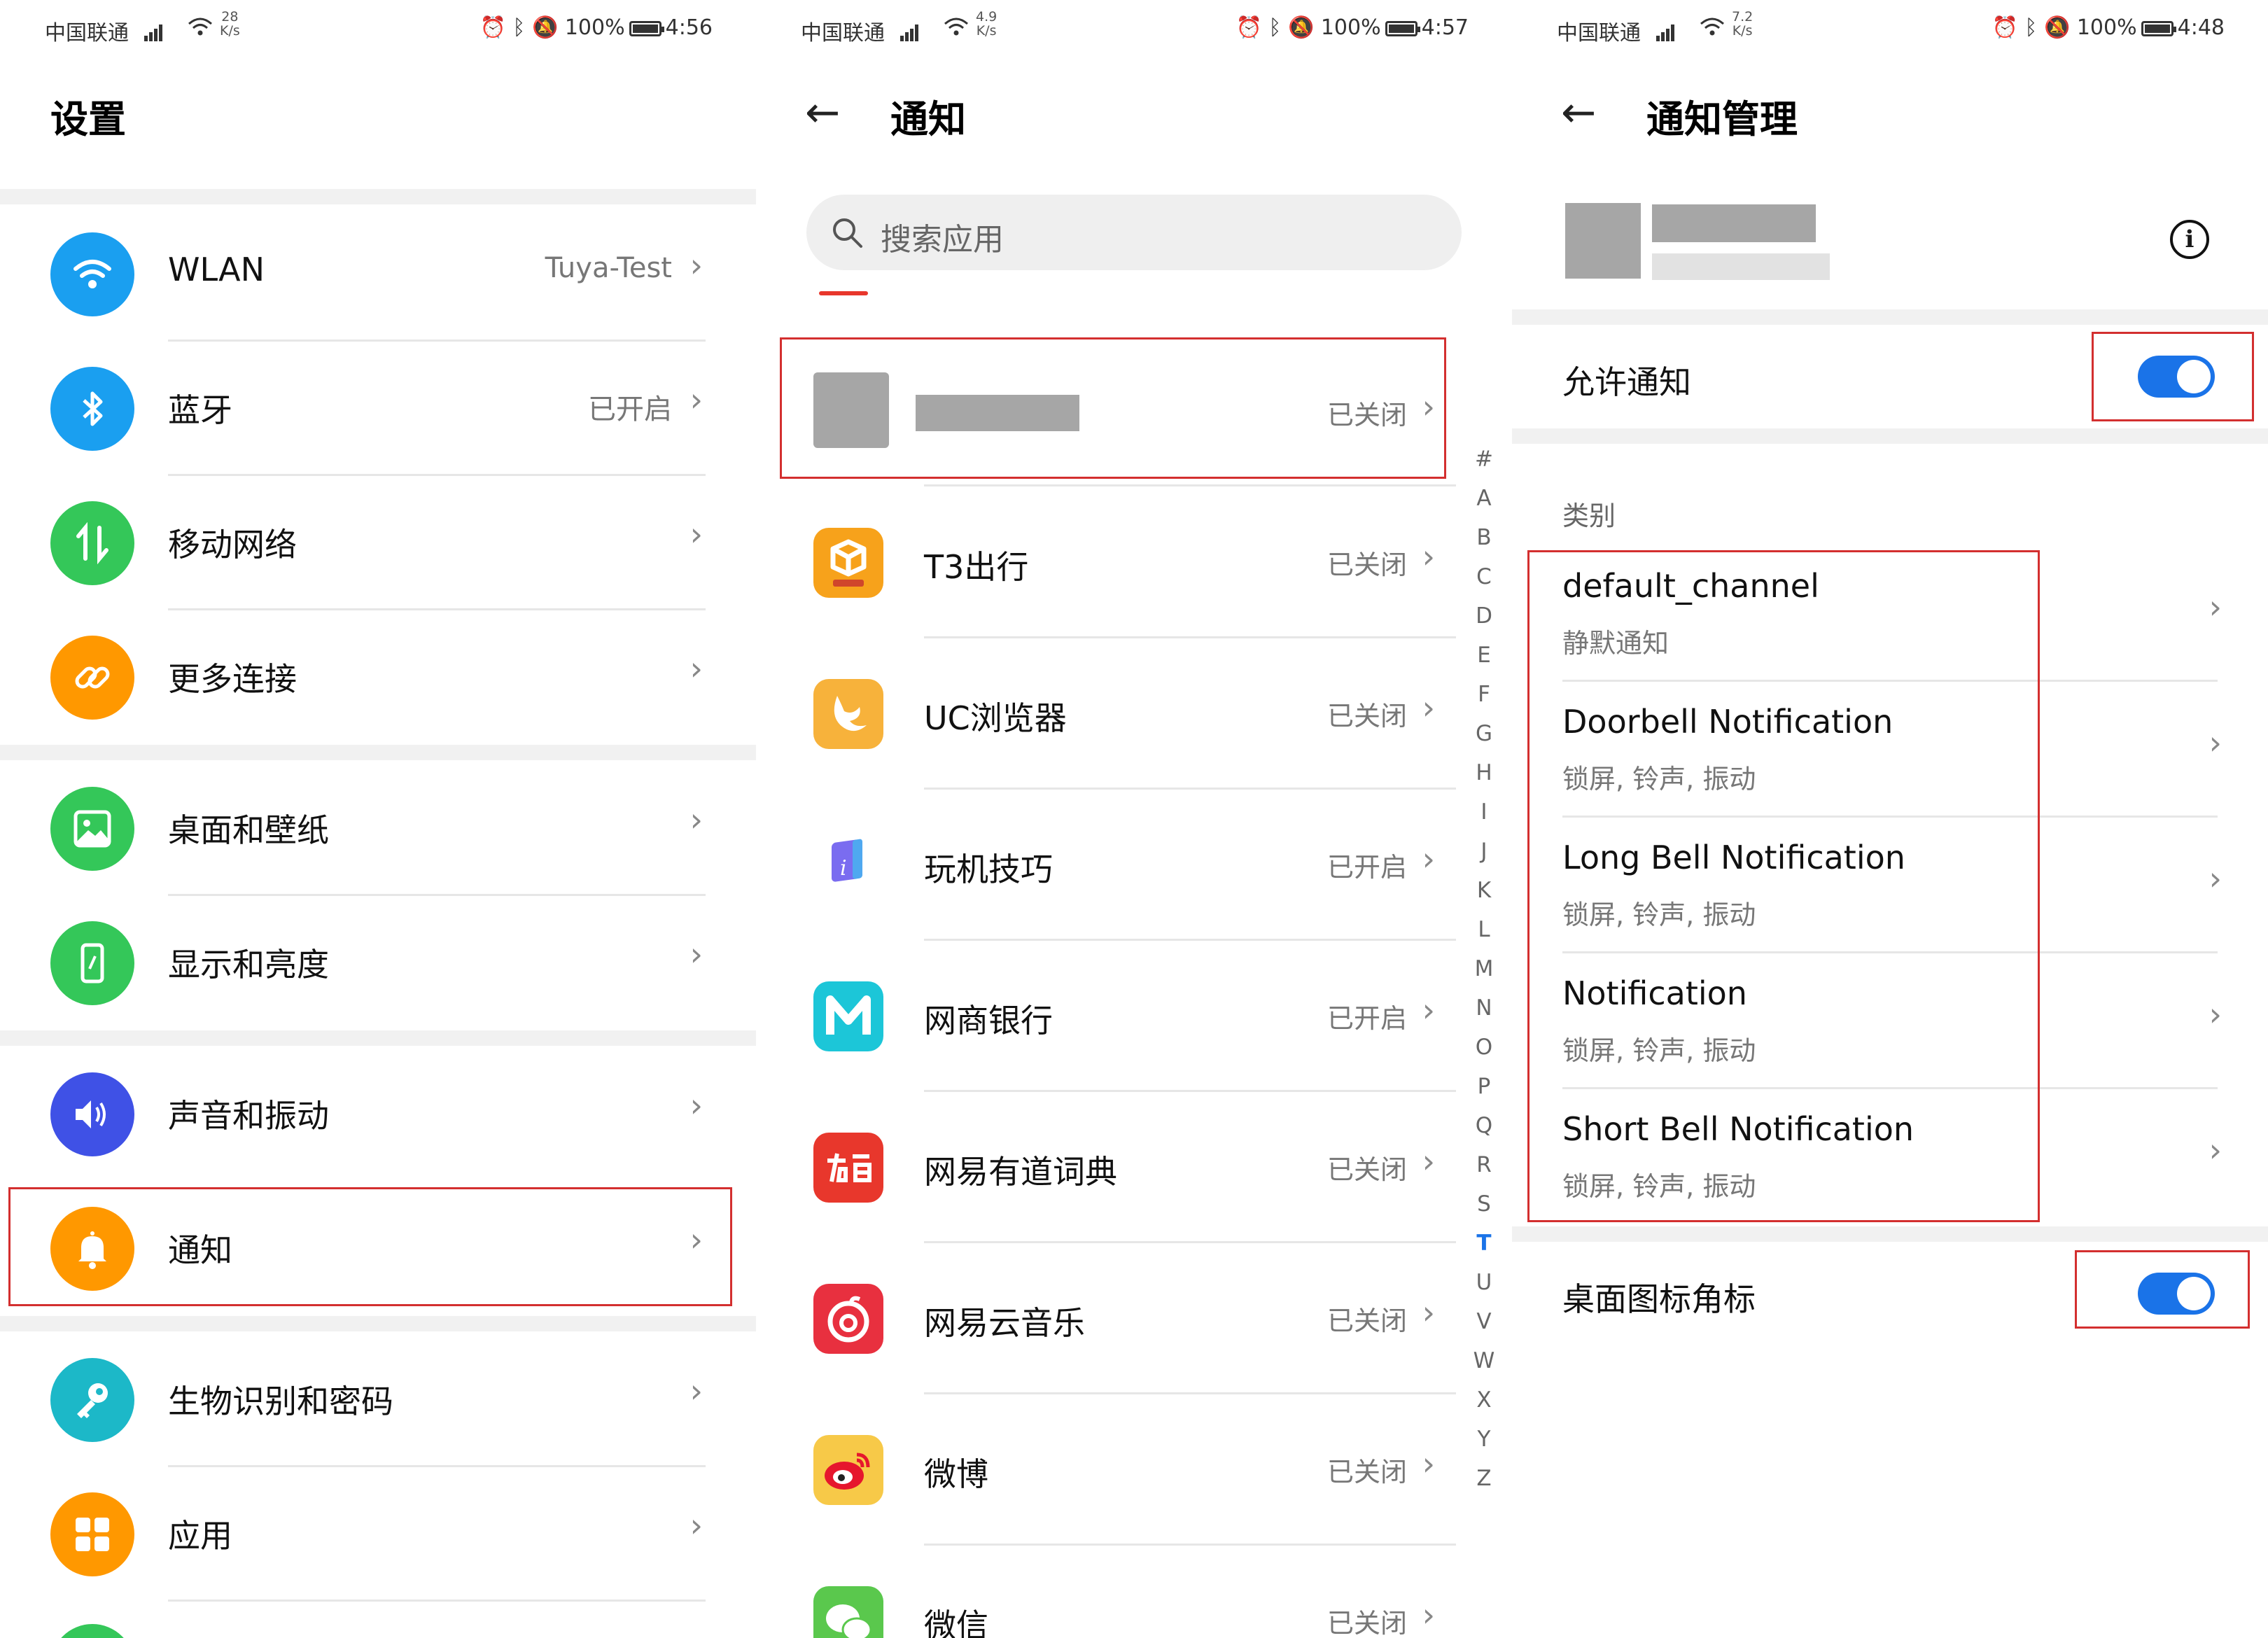 This screenshot has height=1638, width=2268. I want to click on netease-music-icon, so click(848, 1319).